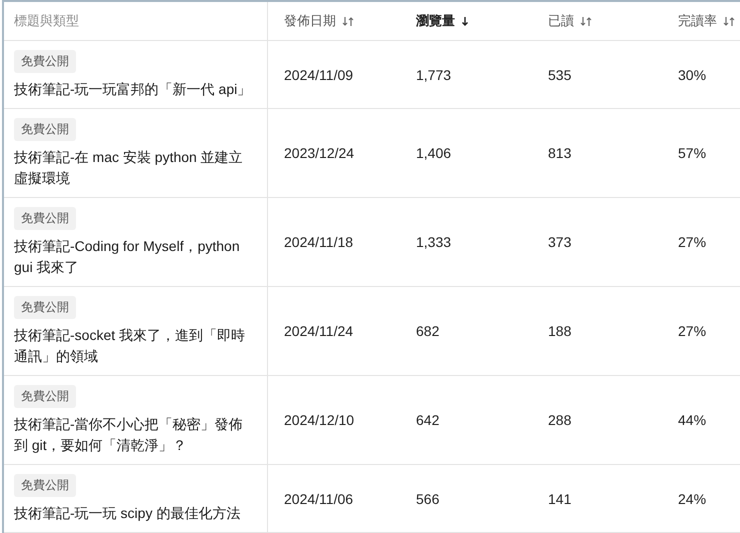 The height and width of the screenshot is (533, 740). Describe the element at coordinates (434, 242) in the screenshot. I see `table-cell: 1,333` at that location.